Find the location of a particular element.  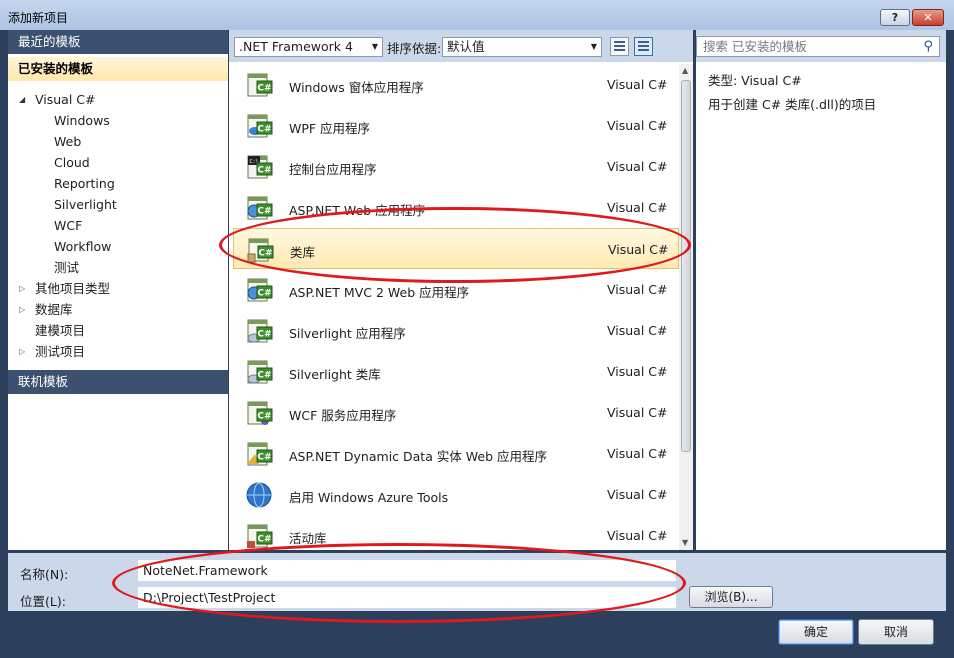

template-row: C# Windows 窗体应用程序 Visual C# is located at coordinates (456, 84).